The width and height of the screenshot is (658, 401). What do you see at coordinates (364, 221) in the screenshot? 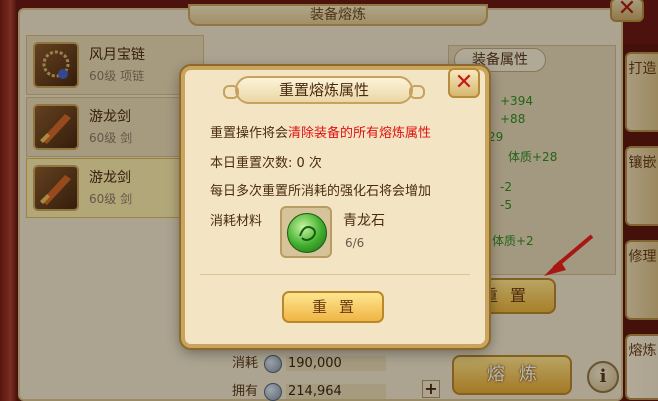
I see `material-name: 青龙石` at bounding box center [364, 221].